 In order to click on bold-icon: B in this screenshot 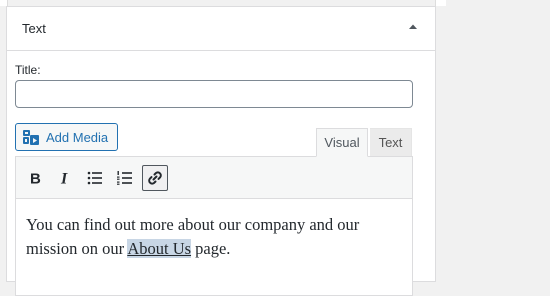, I will do `click(35, 178)`.